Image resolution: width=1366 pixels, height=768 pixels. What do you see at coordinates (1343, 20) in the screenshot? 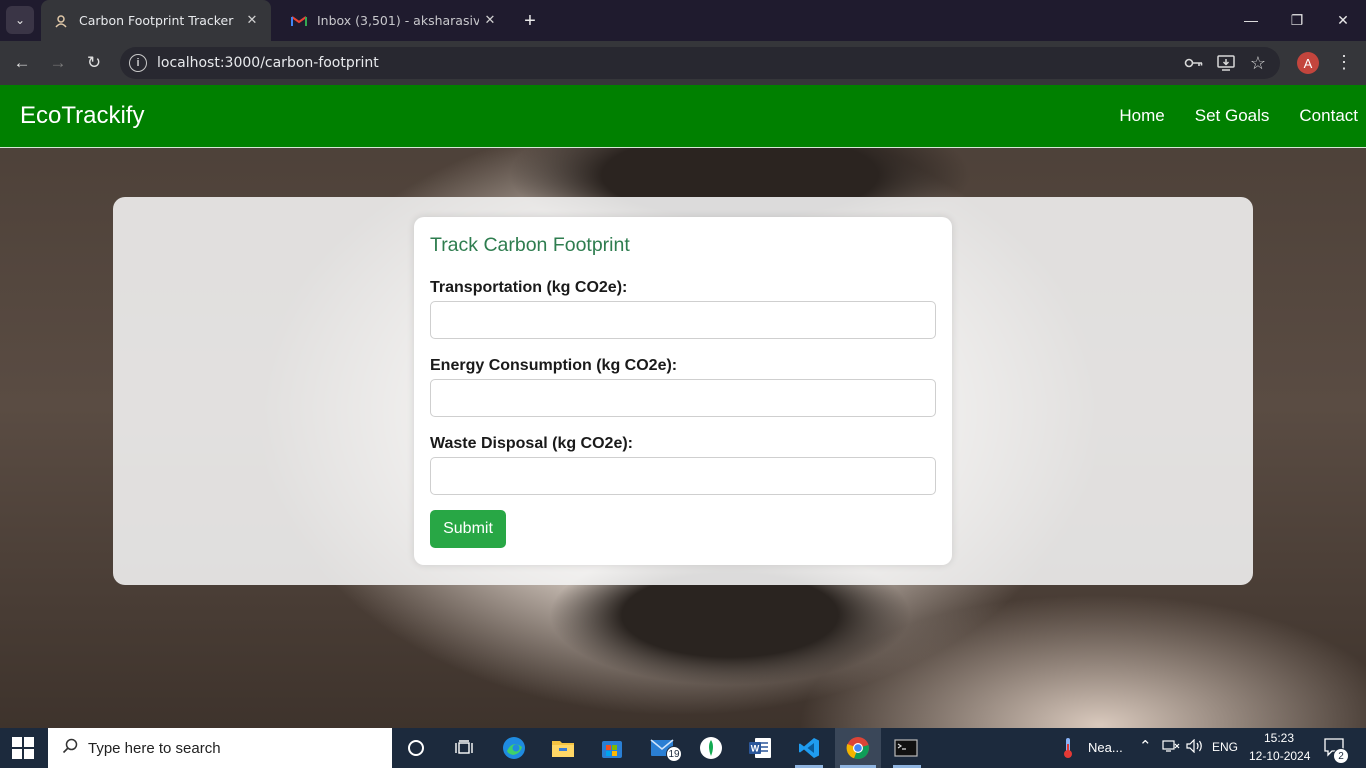
I see `close-window-icon: ✕` at bounding box center [1343, 20].